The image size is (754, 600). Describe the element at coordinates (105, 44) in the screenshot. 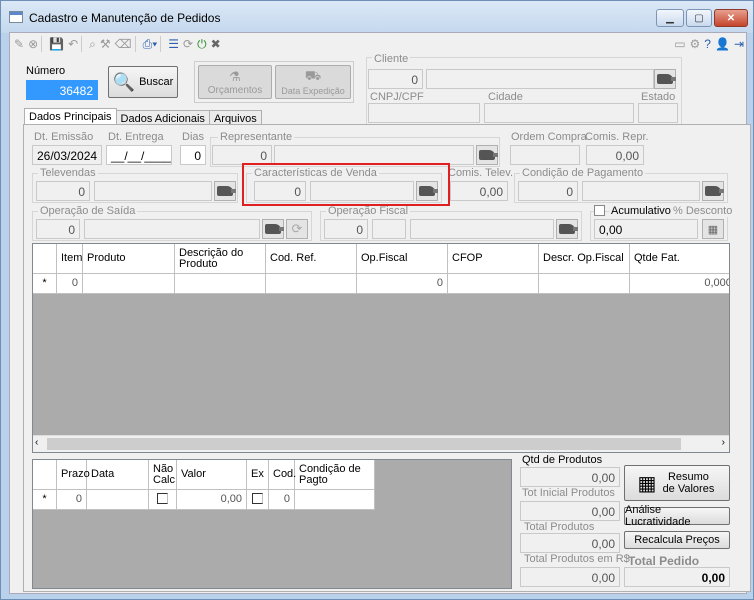

I see `tools-icon: ⚒` at that location.